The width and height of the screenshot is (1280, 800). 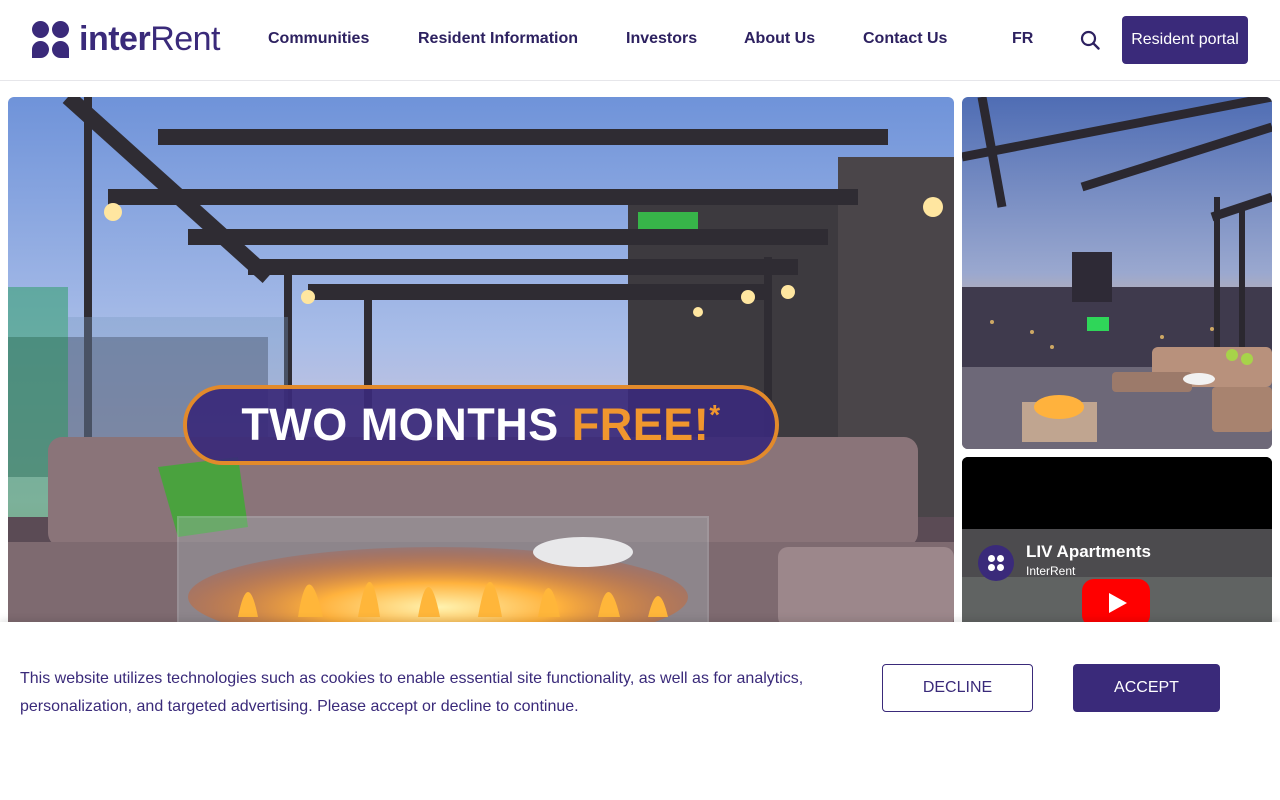 What do you see at coordinates (1090, 40) in the screenshot?
I see `search-icon` at bounding box center [1090, 40].